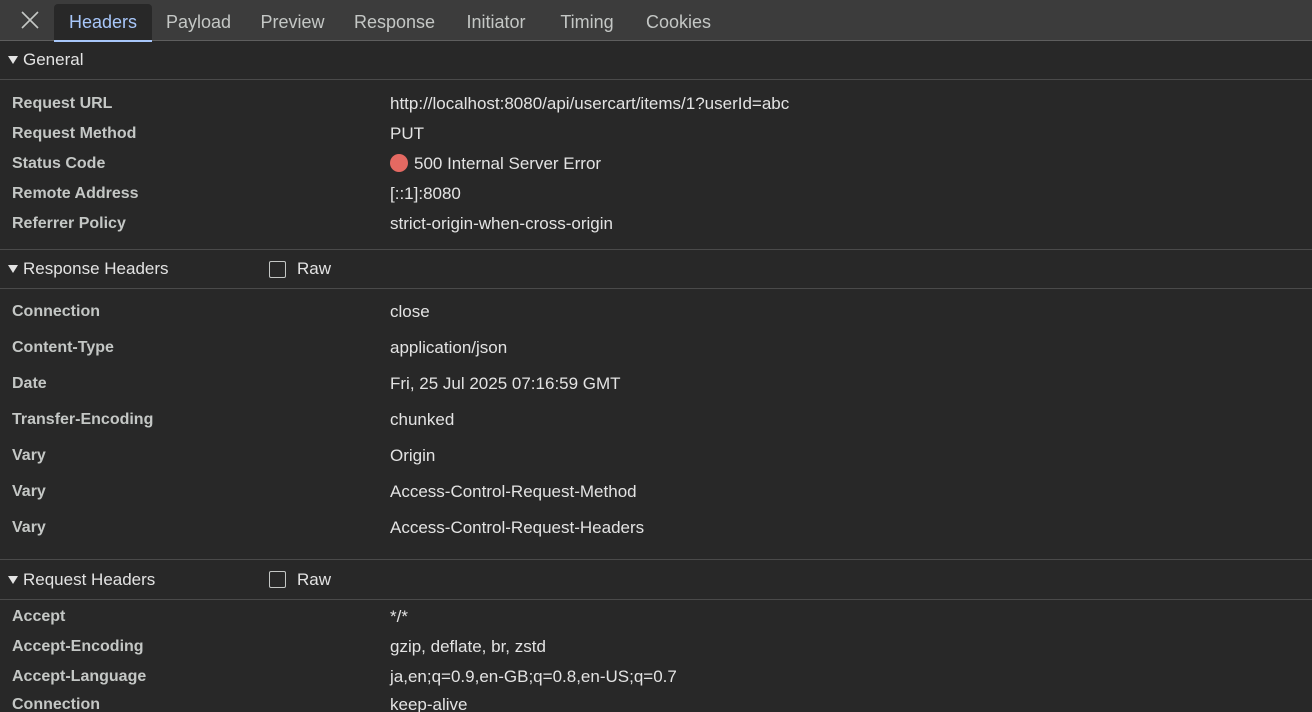 This screenshot has height=712, width=1312. Describe the element at coordinates (89, 579) in the screenshot. I see `request-headers-section-title: Request Headers` at that location.